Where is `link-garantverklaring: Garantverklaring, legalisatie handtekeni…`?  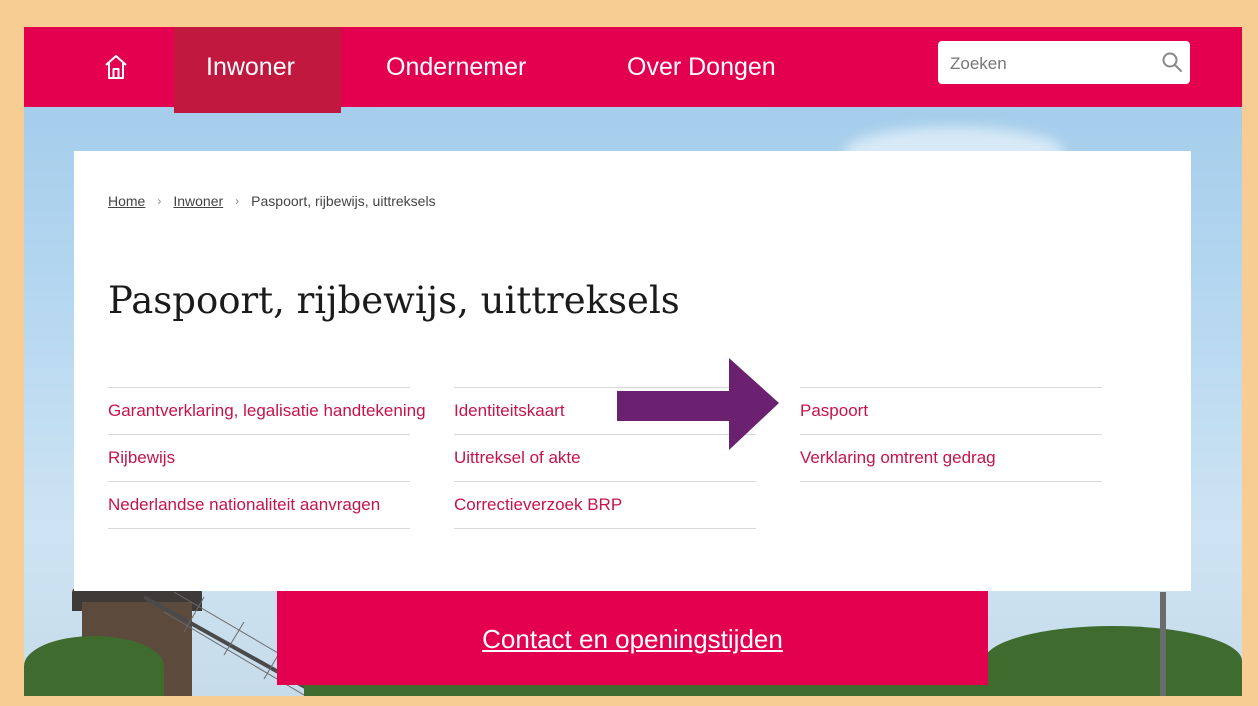 link-garantverklaring: Garantverklaring, legalisatie handtekeni… is located at coordinates (267, 410).